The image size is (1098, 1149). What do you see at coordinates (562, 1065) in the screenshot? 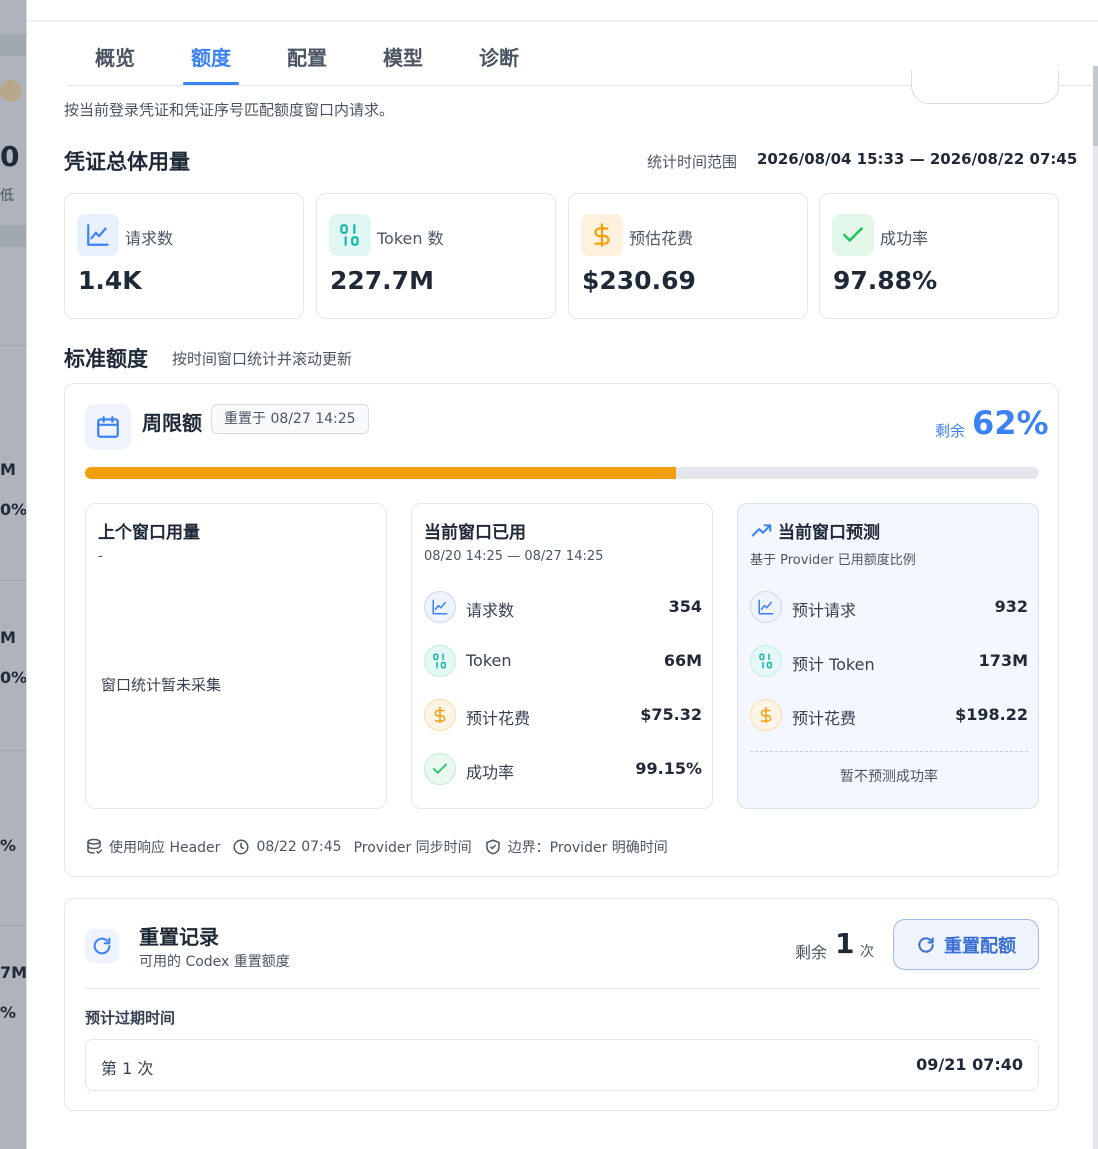
I see `expire-row: 第 1 次 09/21 07:40` at bounding box center [562, 1065].